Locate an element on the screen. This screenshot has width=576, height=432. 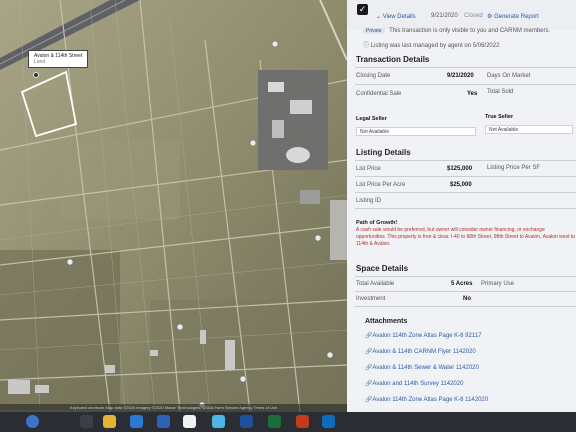
os-taskbar is located at coordinates (288, 422).